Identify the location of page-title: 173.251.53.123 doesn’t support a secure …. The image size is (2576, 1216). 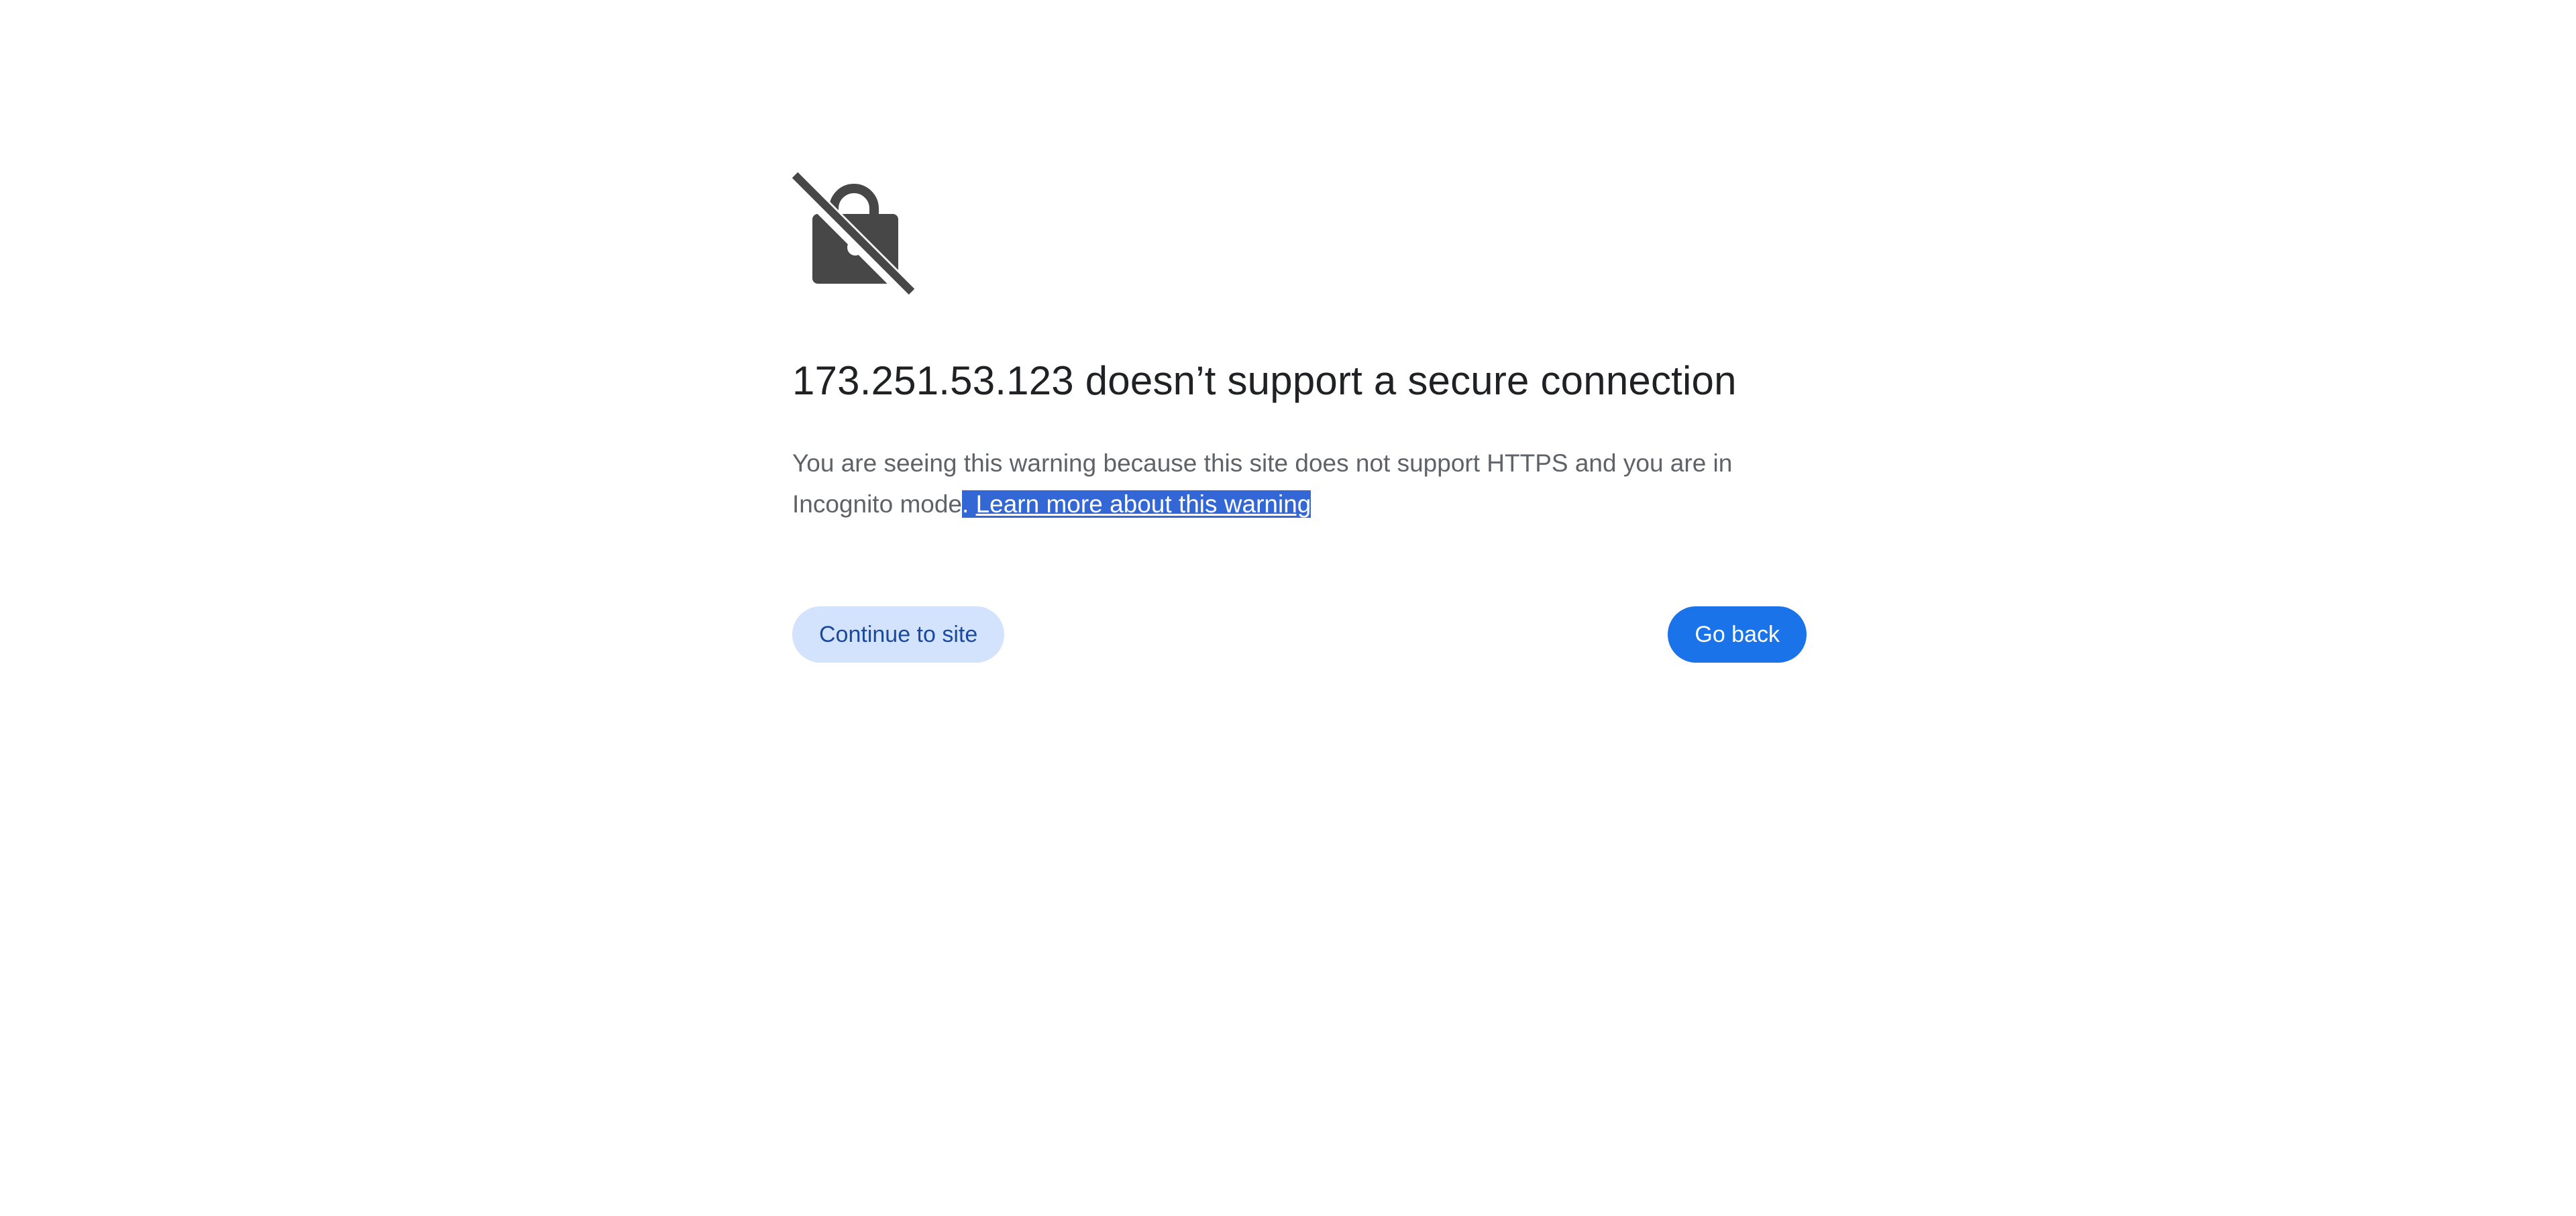
(1264, 380).